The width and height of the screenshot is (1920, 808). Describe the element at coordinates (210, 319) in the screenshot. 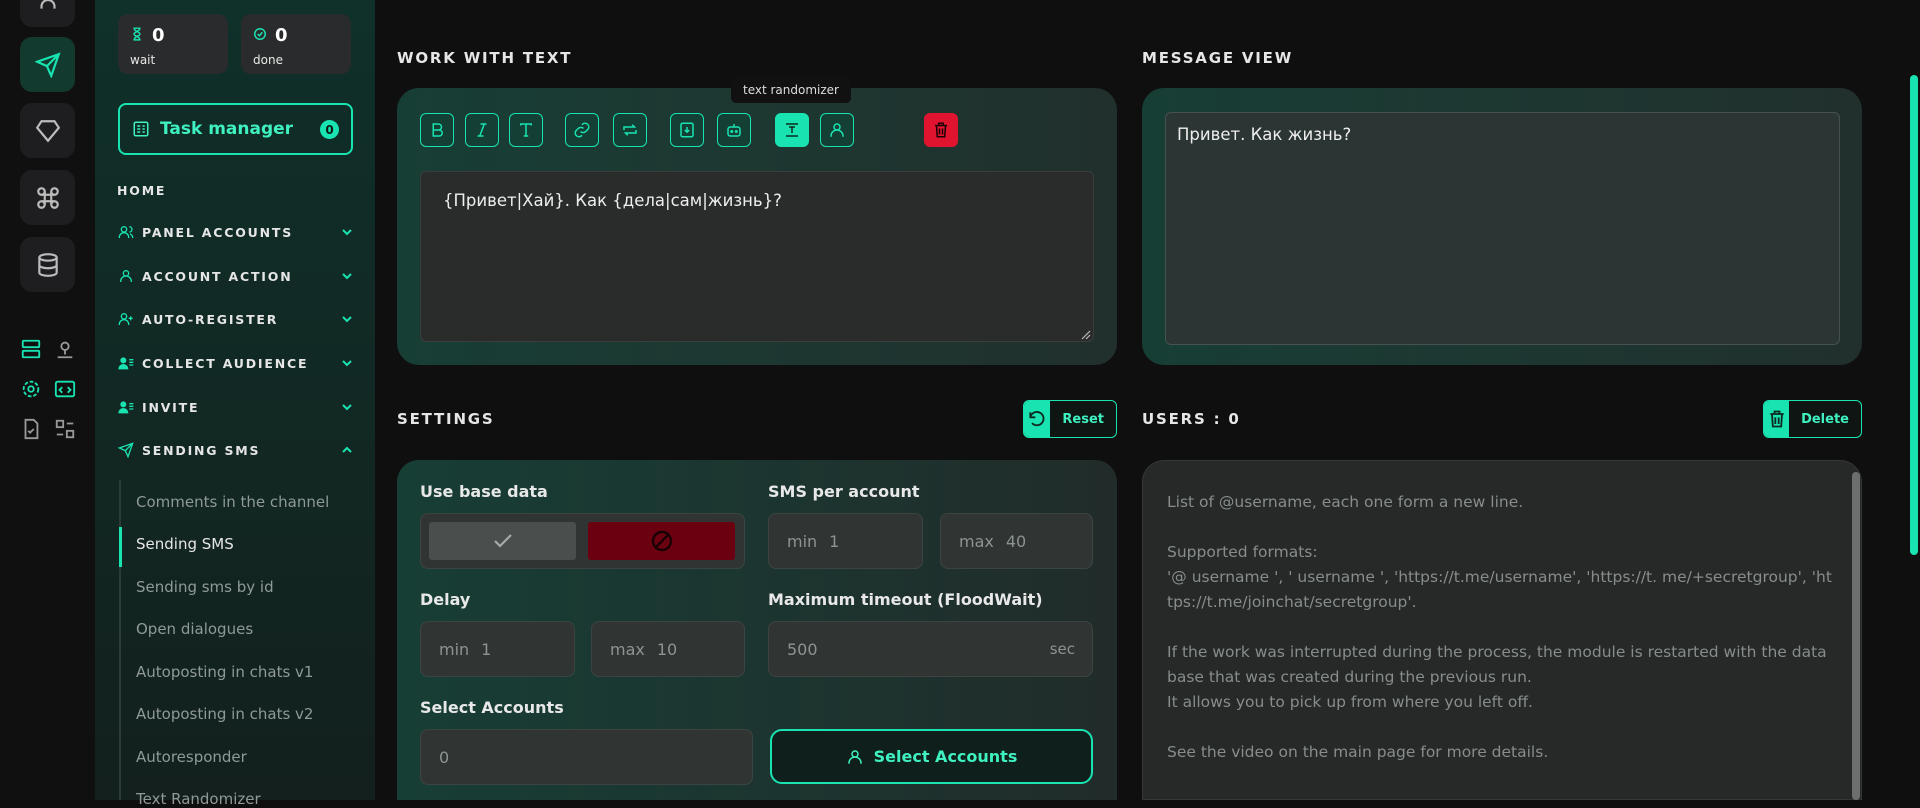

I see `nav-label: AUTO-REGISTER` at that location.